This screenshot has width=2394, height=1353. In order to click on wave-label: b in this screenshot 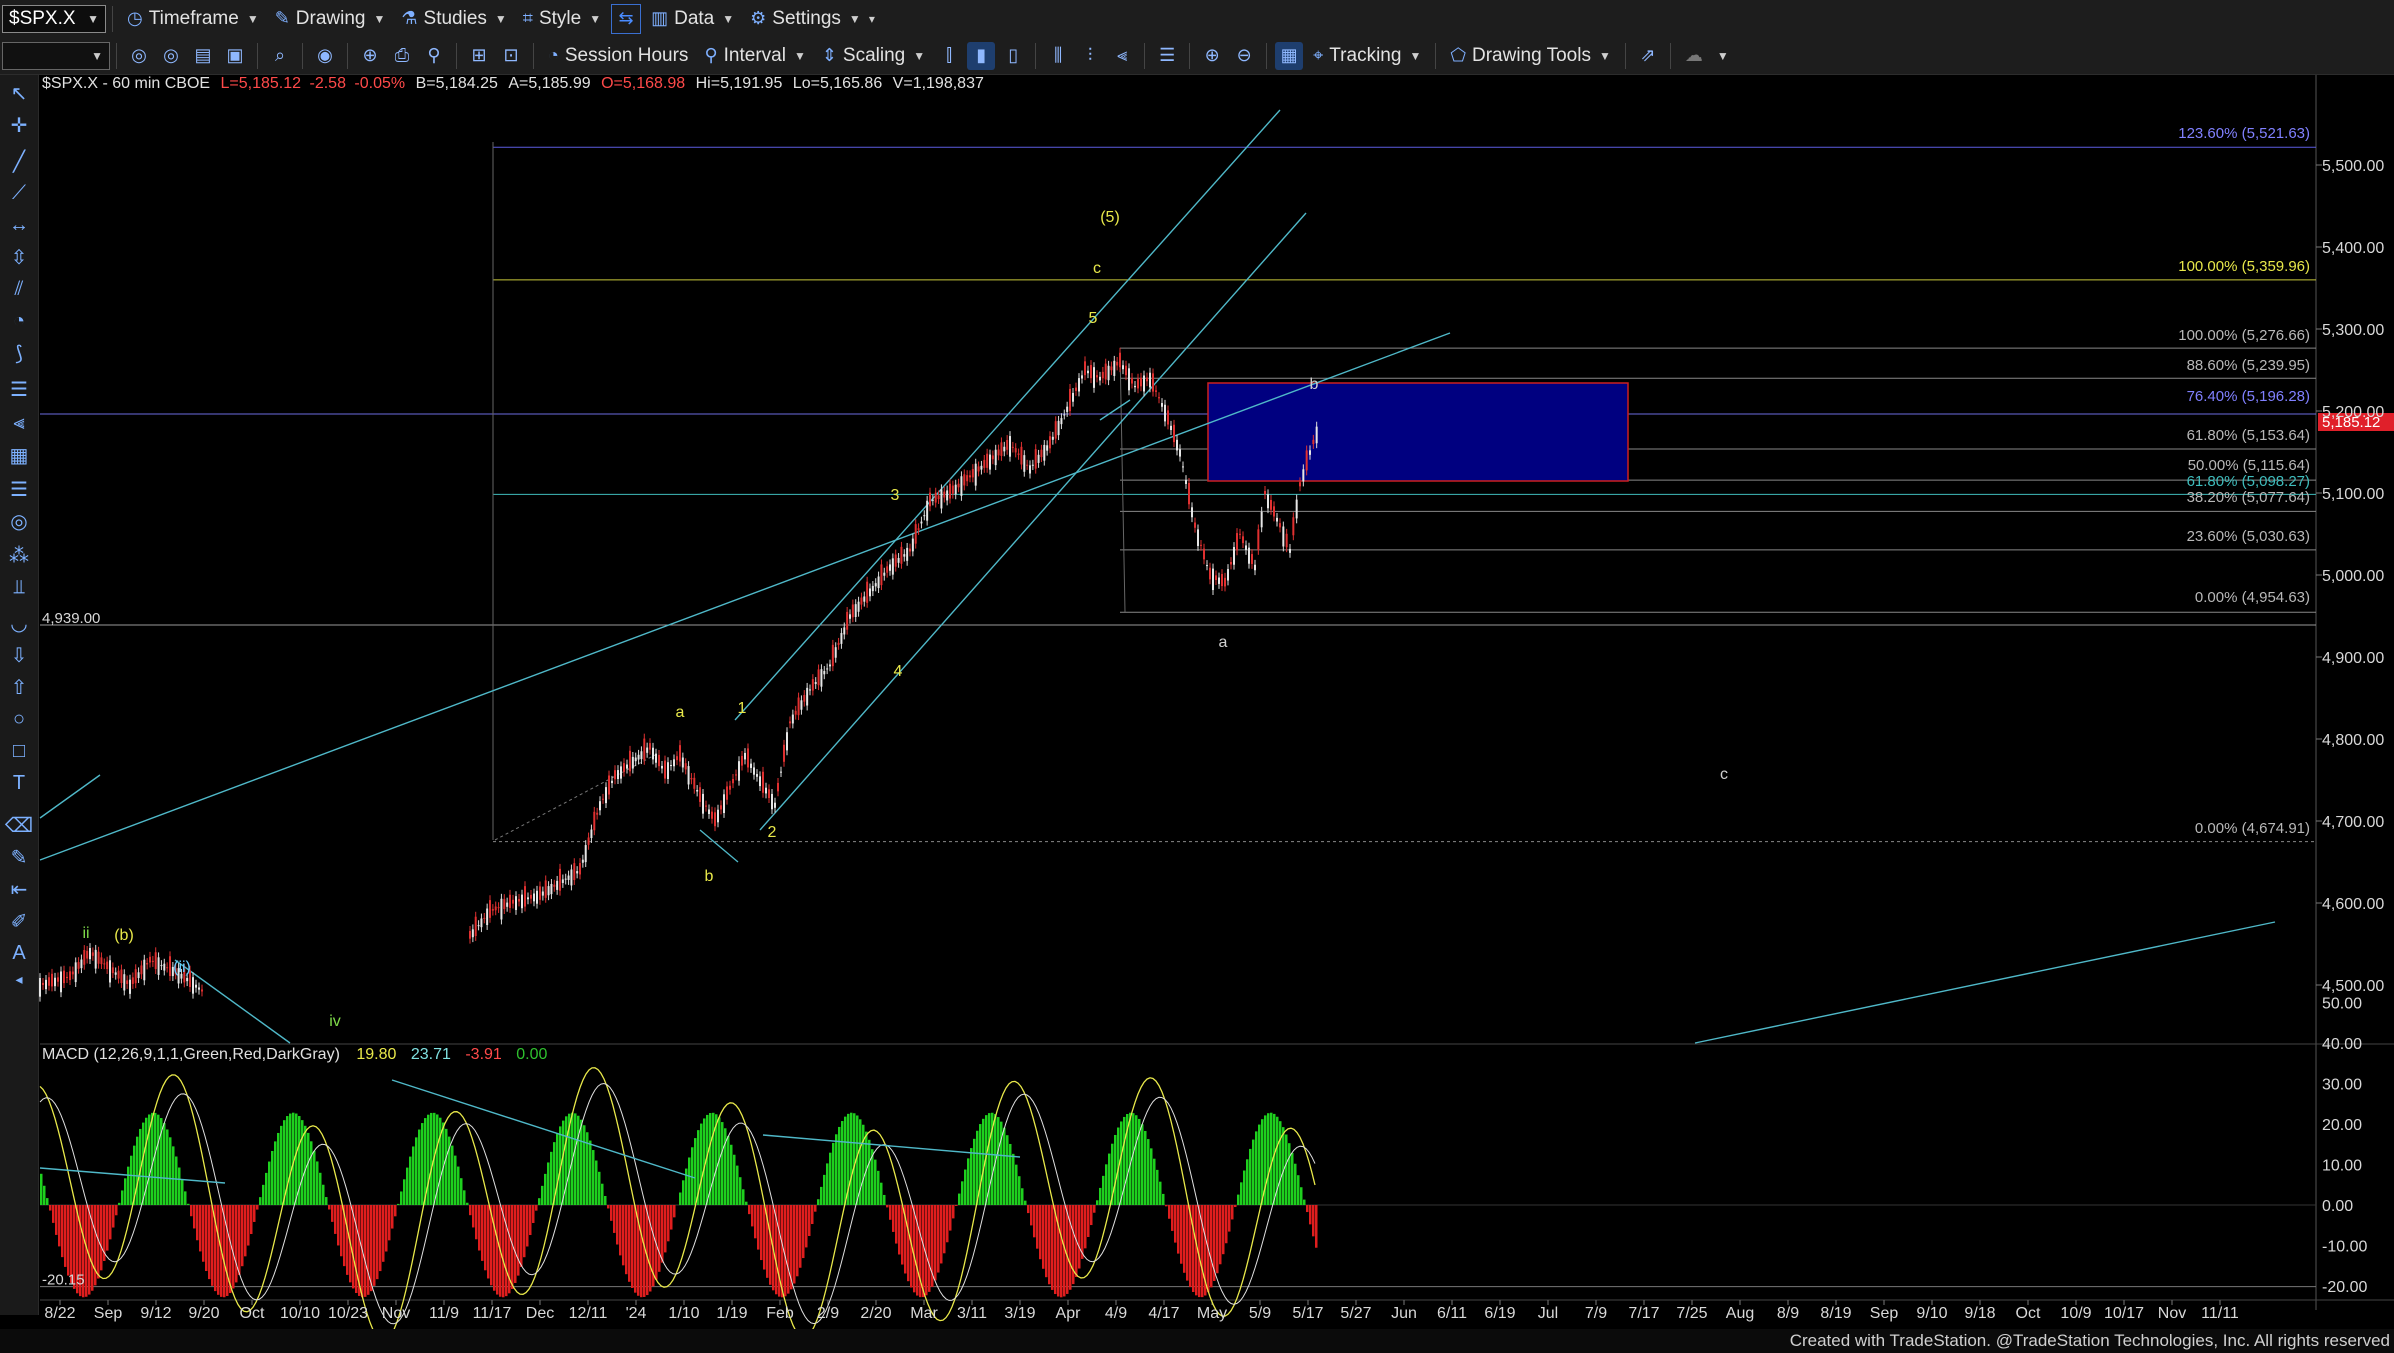, I will do `click(709, 876)`.